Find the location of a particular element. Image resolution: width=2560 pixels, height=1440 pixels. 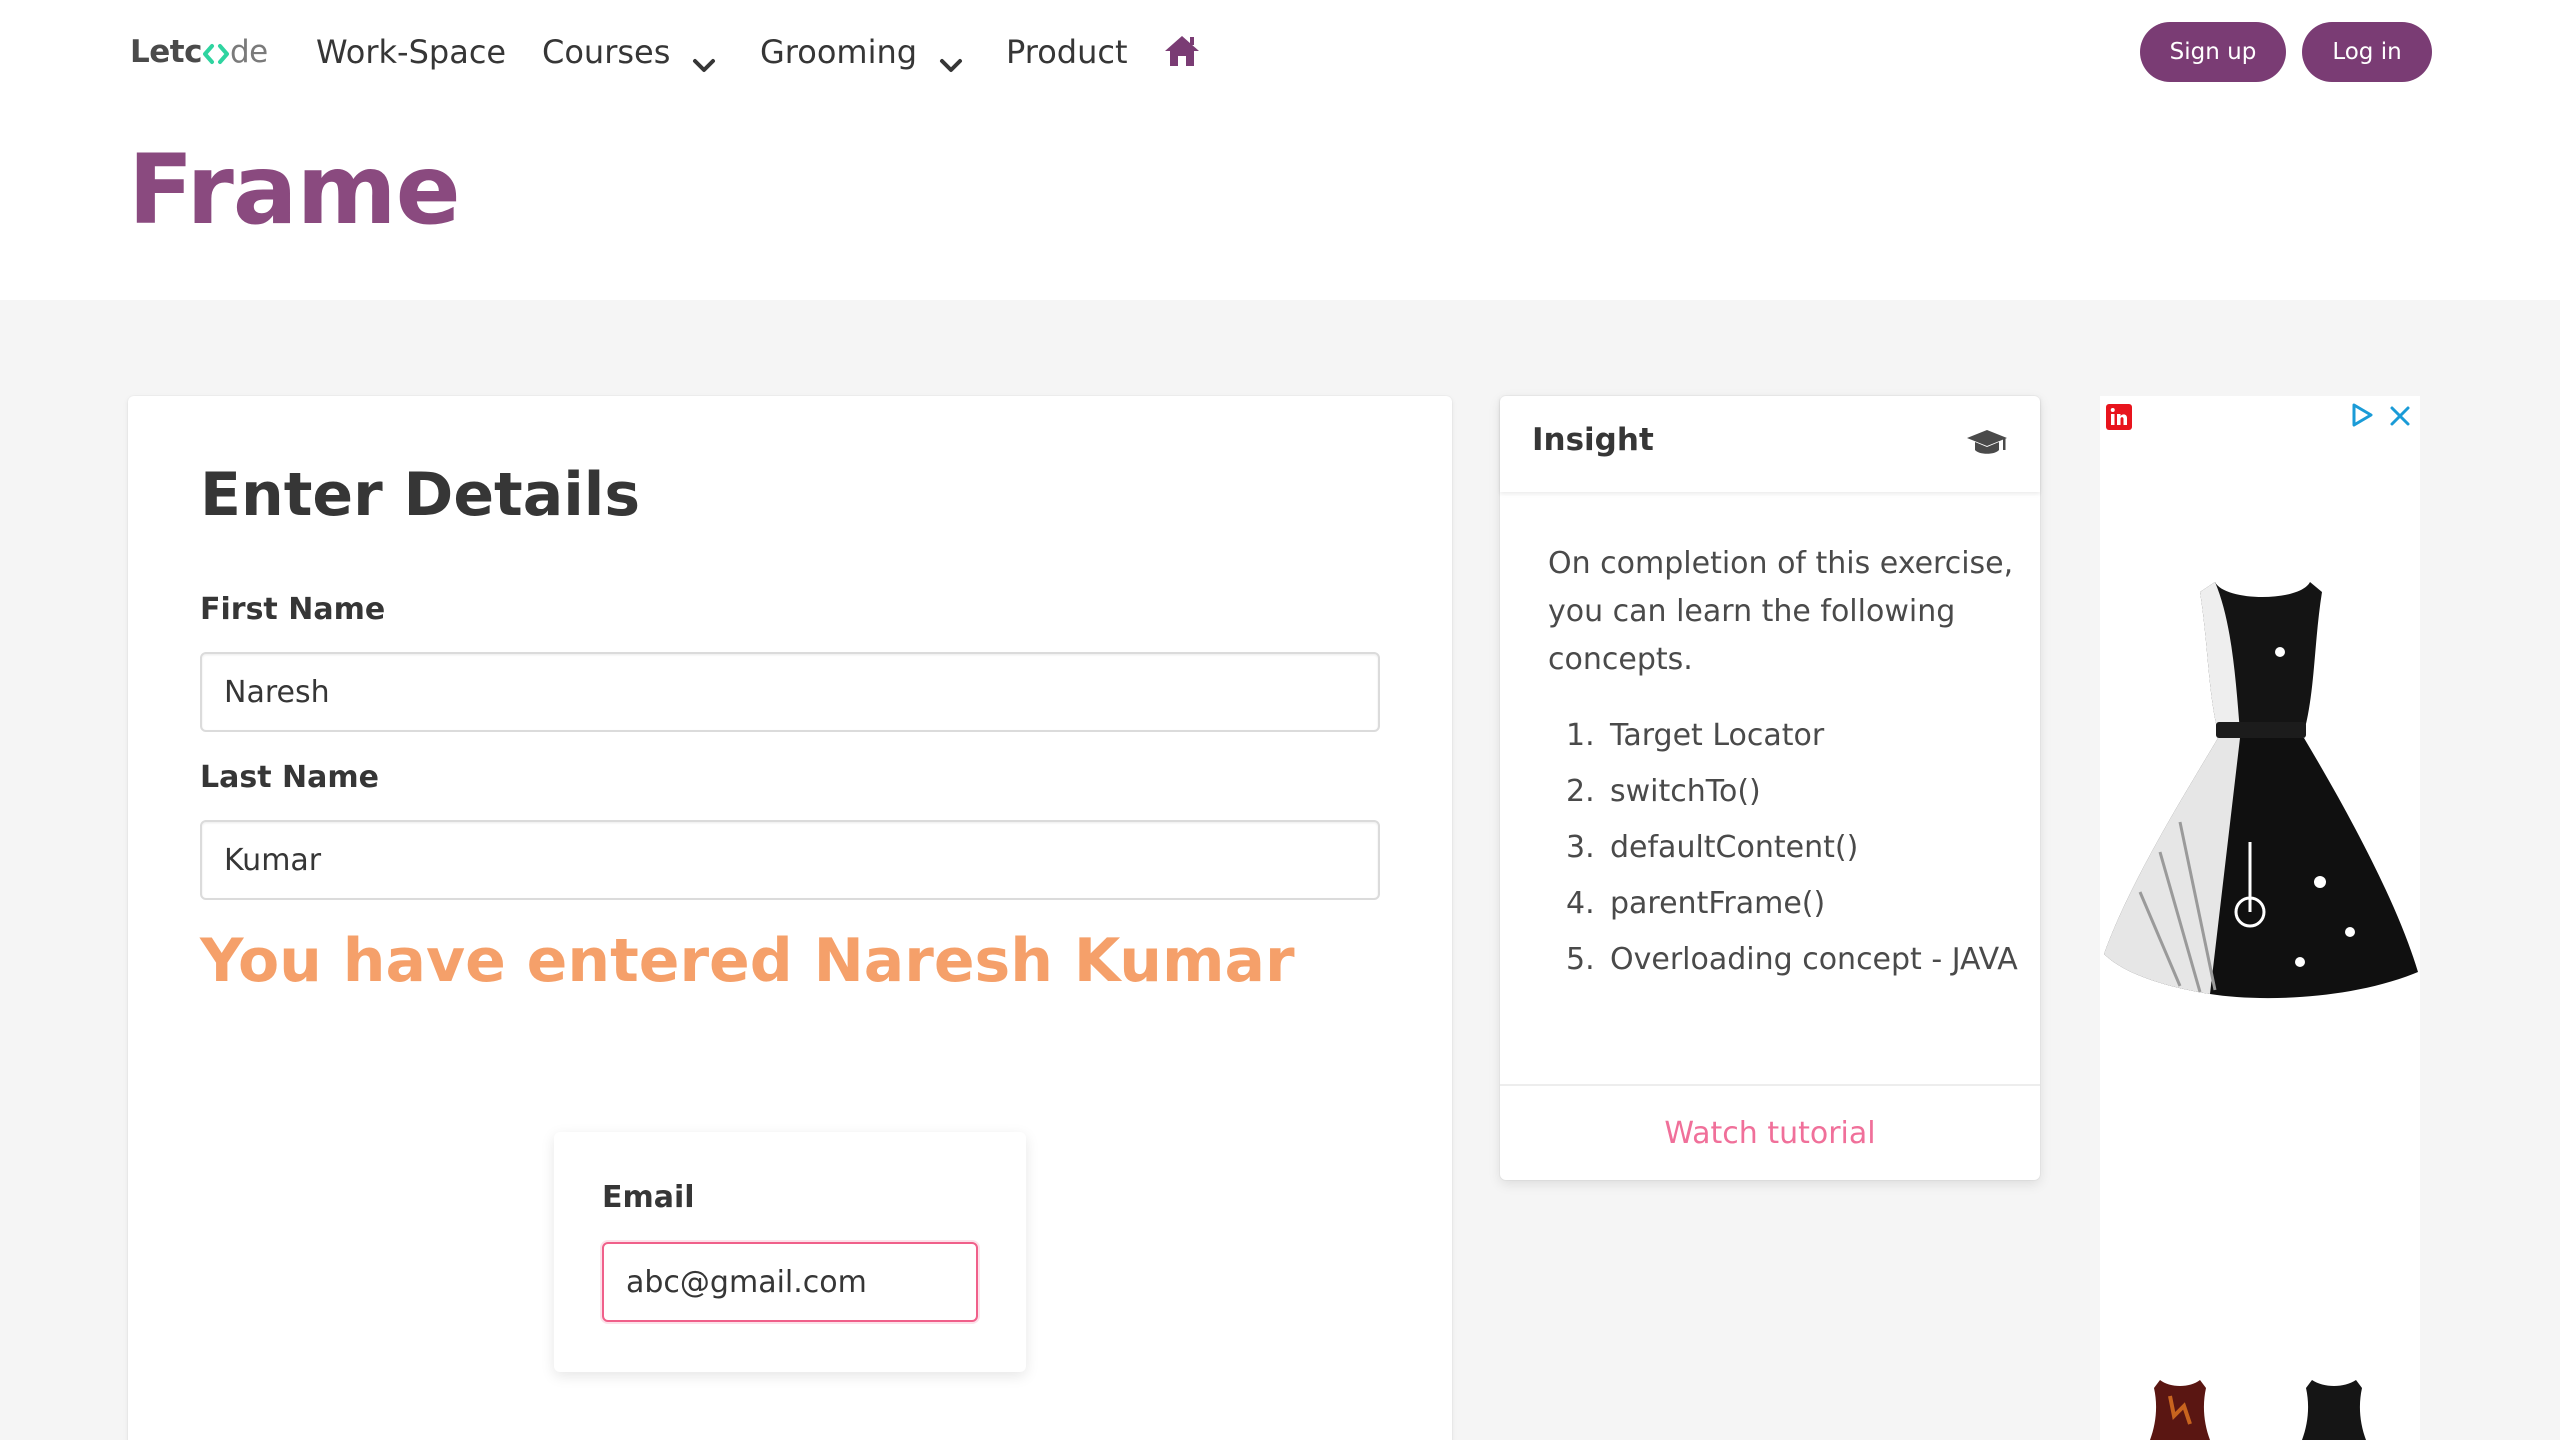

list-item-number: 3. is located at coordinates (1580, 847).